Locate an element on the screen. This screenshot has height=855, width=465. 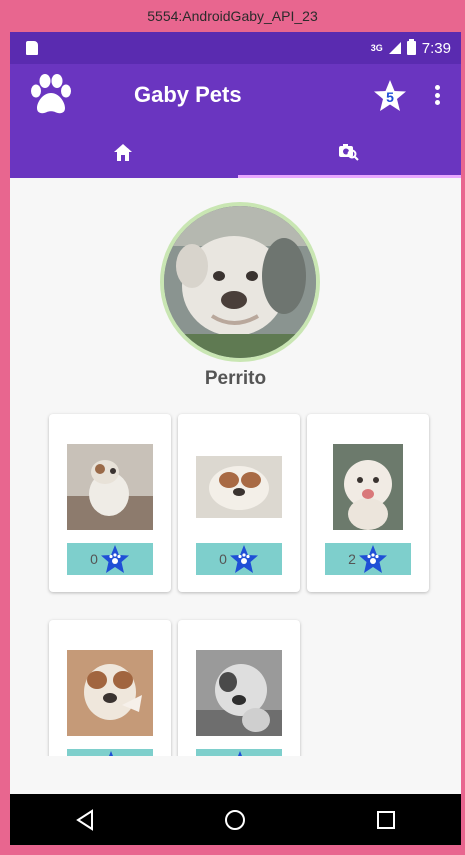
overflow-menu-button is located at coordinates (437, 95).